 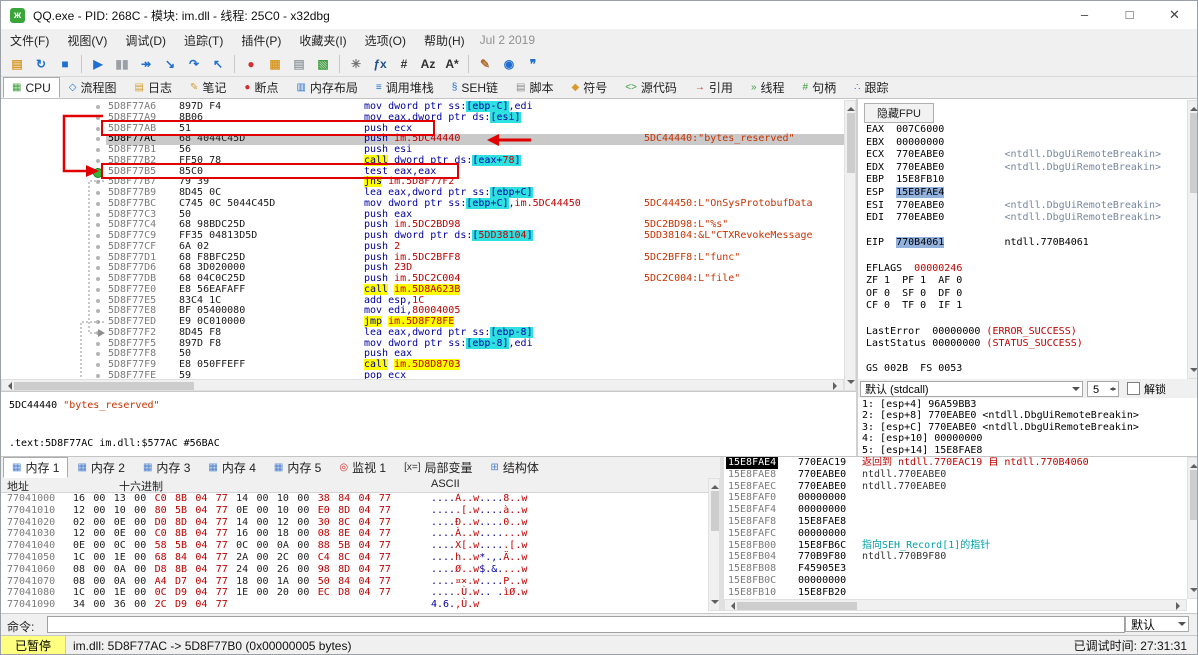 I want to click on stack-row: 15E8FB10 15E8FB20, so click(x=955, y=593).